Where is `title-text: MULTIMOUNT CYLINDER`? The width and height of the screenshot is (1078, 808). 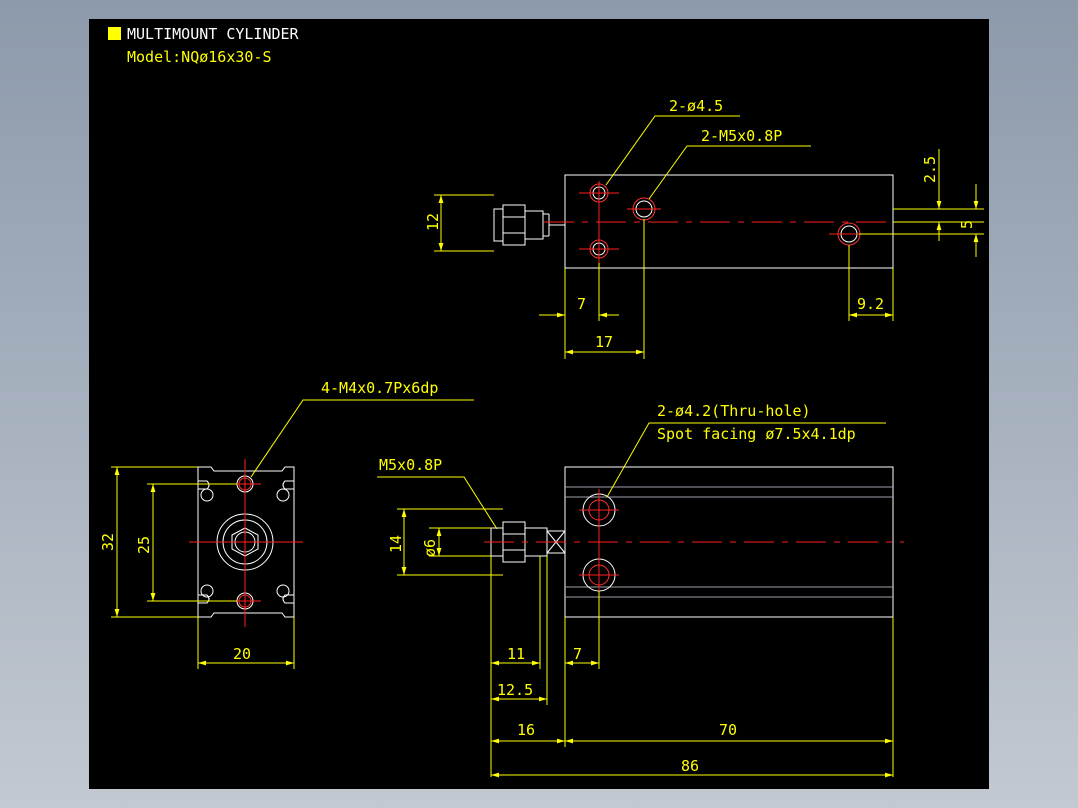
title-text: MULTIMOUNT CYLINDER is located at coordinates (213, 34).